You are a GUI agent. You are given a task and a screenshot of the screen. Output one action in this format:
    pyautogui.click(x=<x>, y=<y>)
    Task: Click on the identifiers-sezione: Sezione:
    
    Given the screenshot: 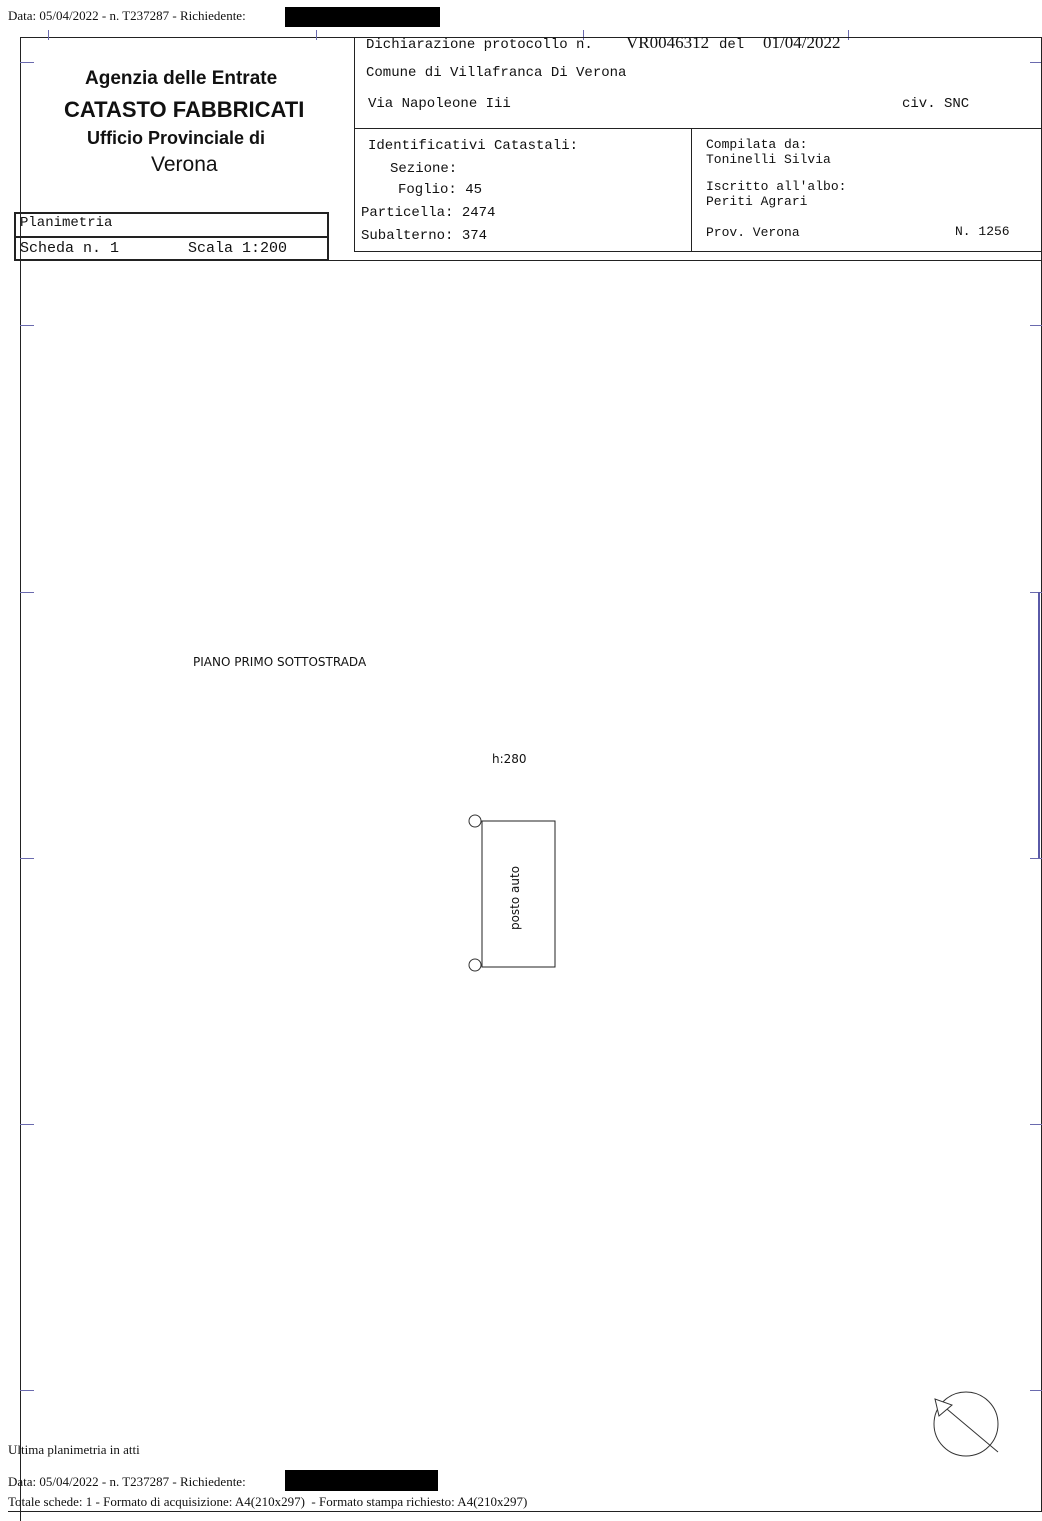 What is the action you would take?
    pyautogui.click(x=424, y=169)
    